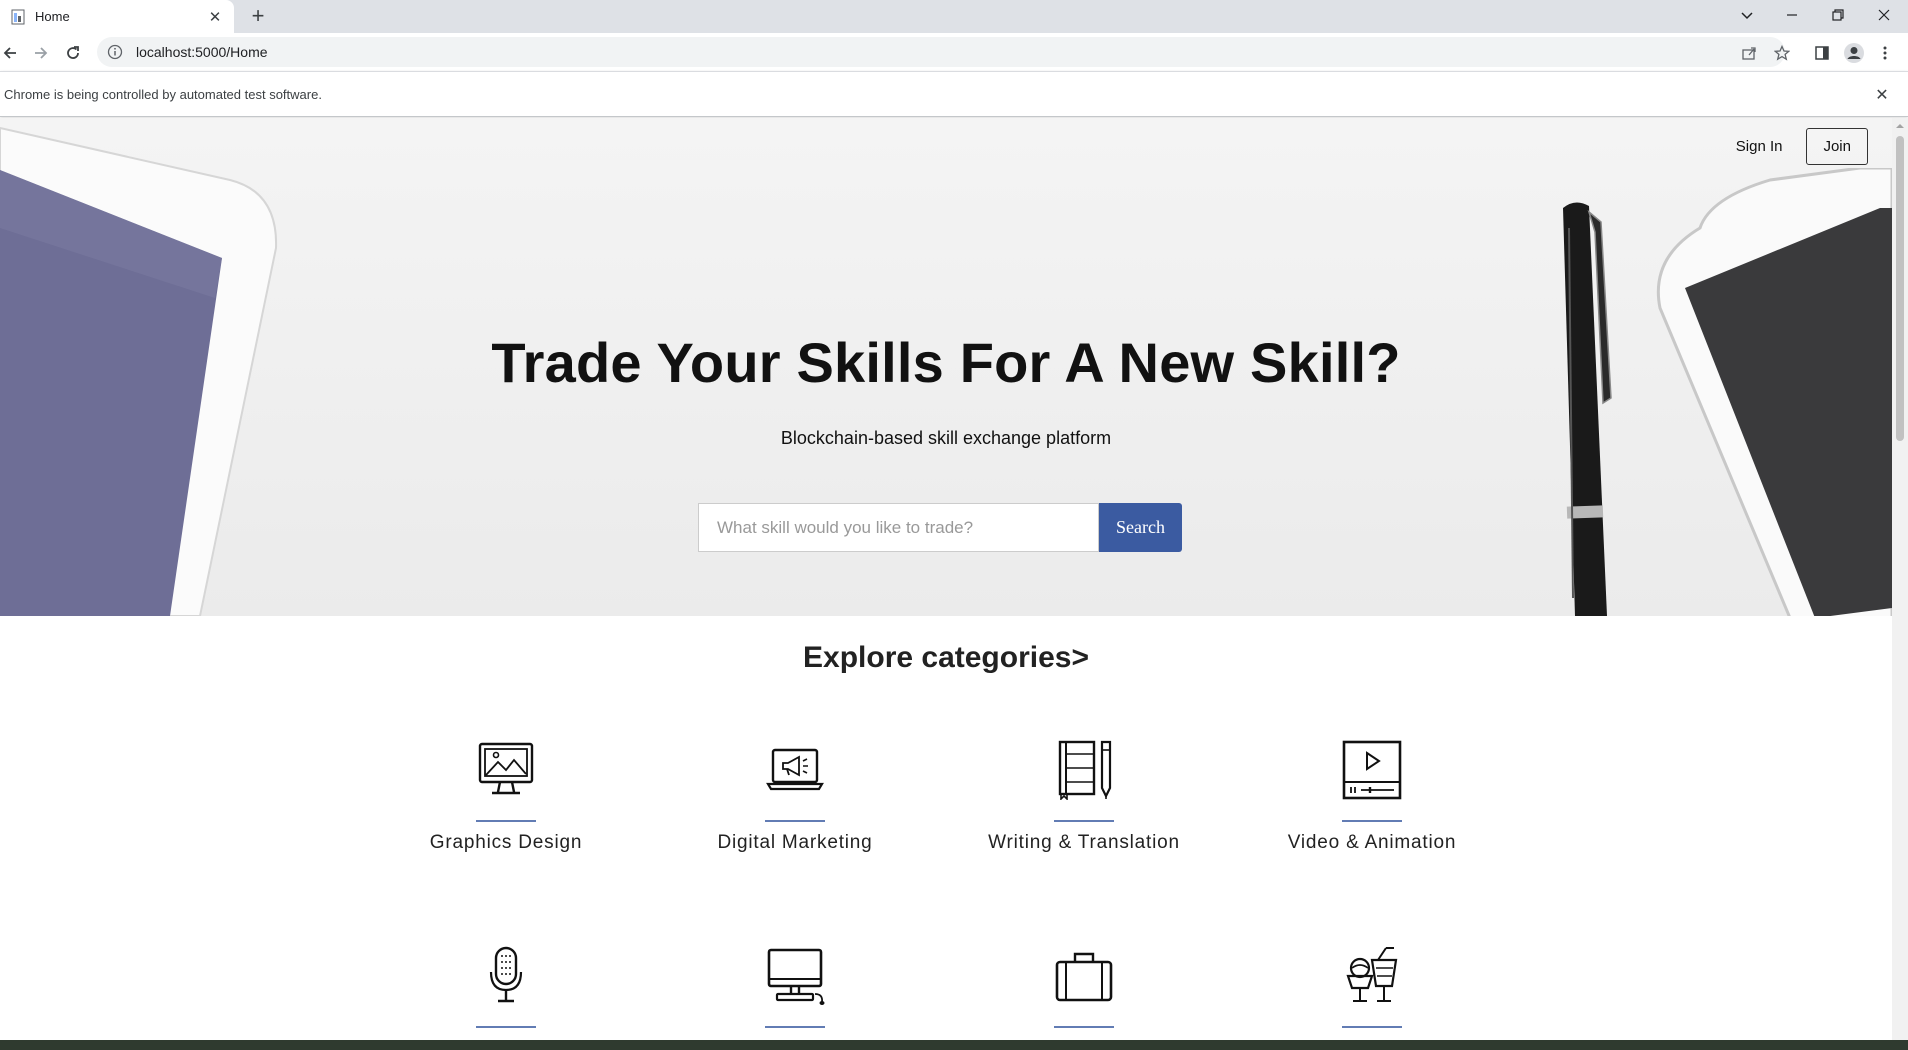  I want to click on category-writing-translation: Writing & Translation, so click(1084, 797).